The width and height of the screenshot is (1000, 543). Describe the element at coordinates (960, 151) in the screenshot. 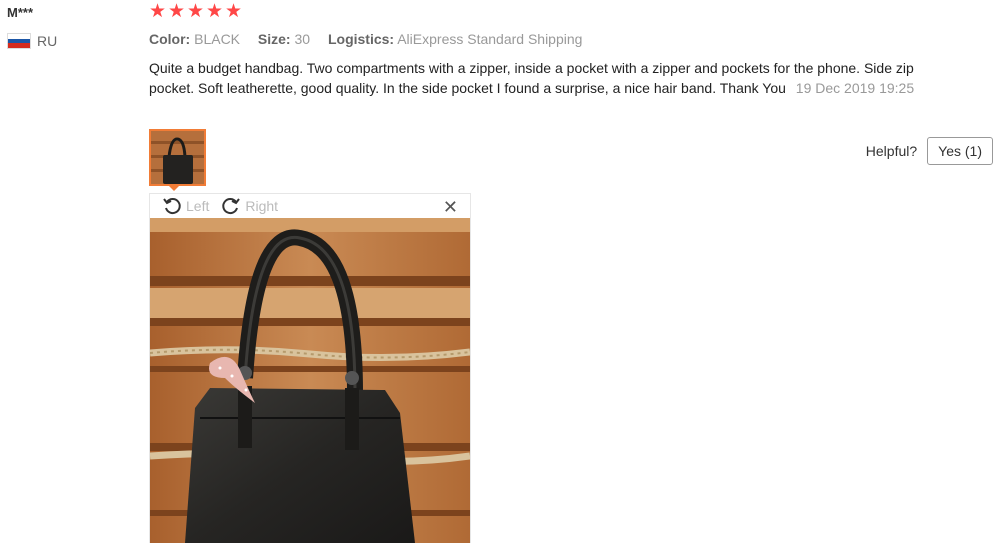

I see `helpful-yes-button: Yes (1)` at that location.